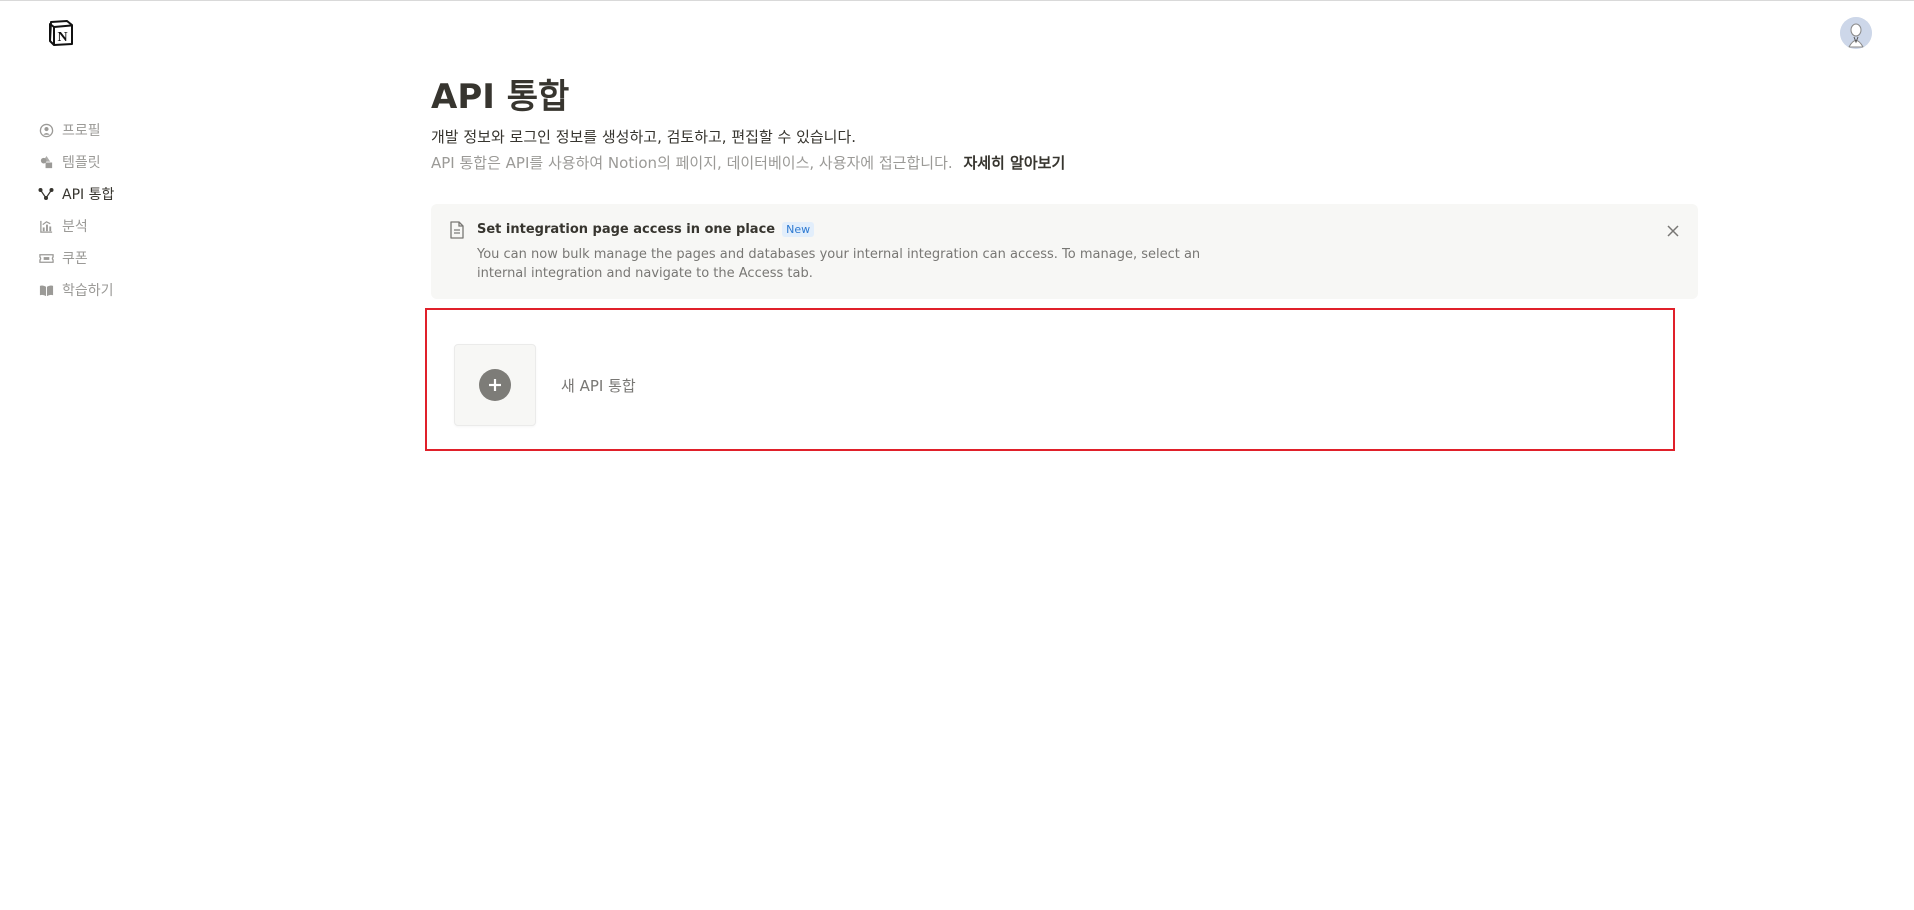 This screenshot has height=910, width=1914. I want to click on sidebar-item-label: API 통합, so click(88, 195).